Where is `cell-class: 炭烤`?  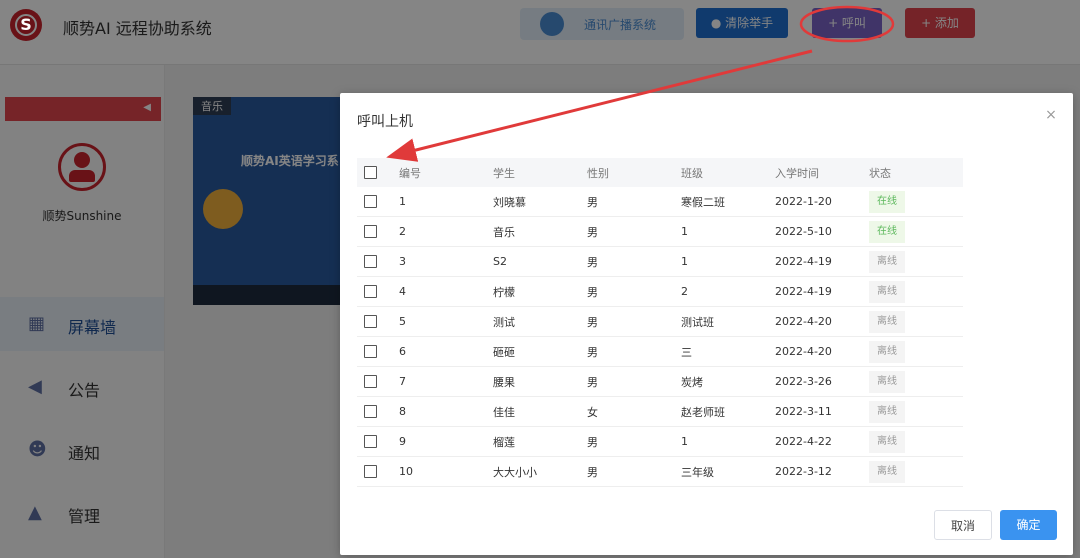 cell-class: 炭烤 is located at coordinates (728, 381).